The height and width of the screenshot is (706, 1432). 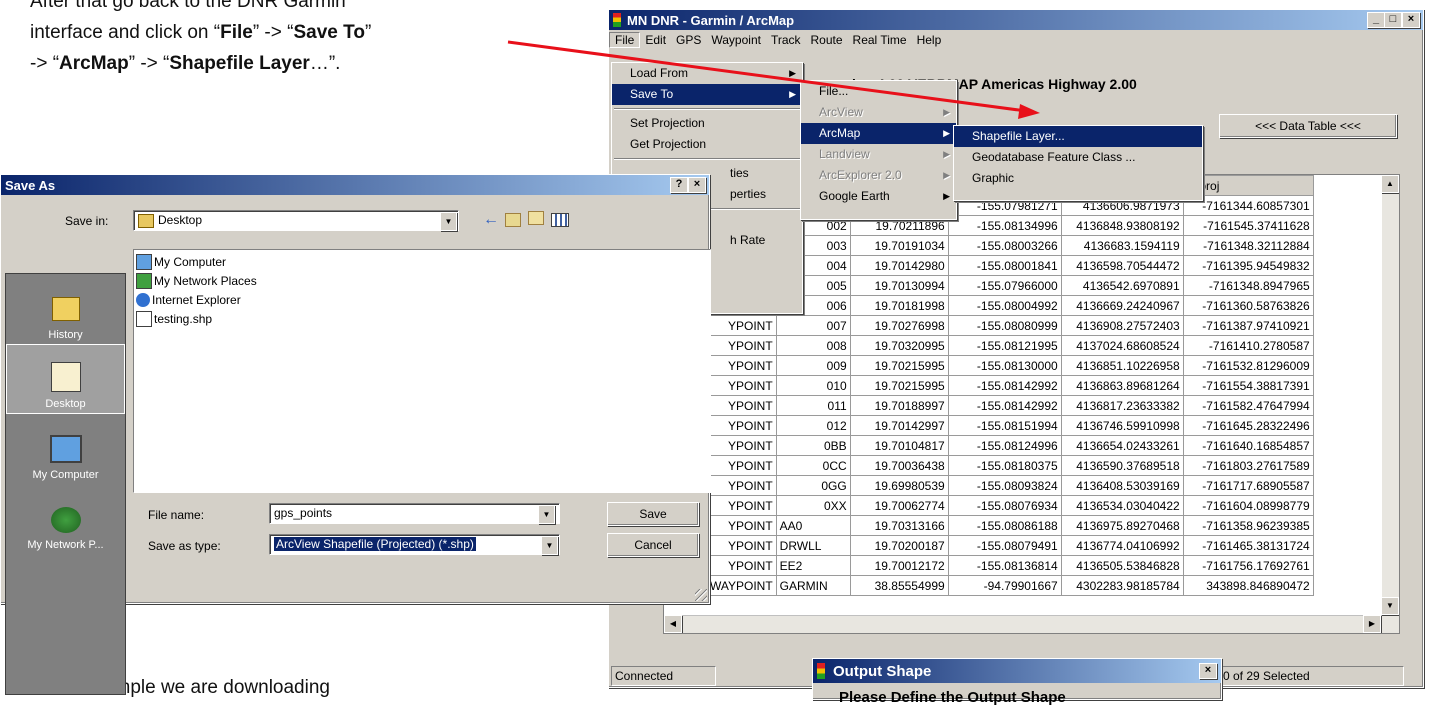 I want to click on up-folder-icon, so click(x=513, y=220).